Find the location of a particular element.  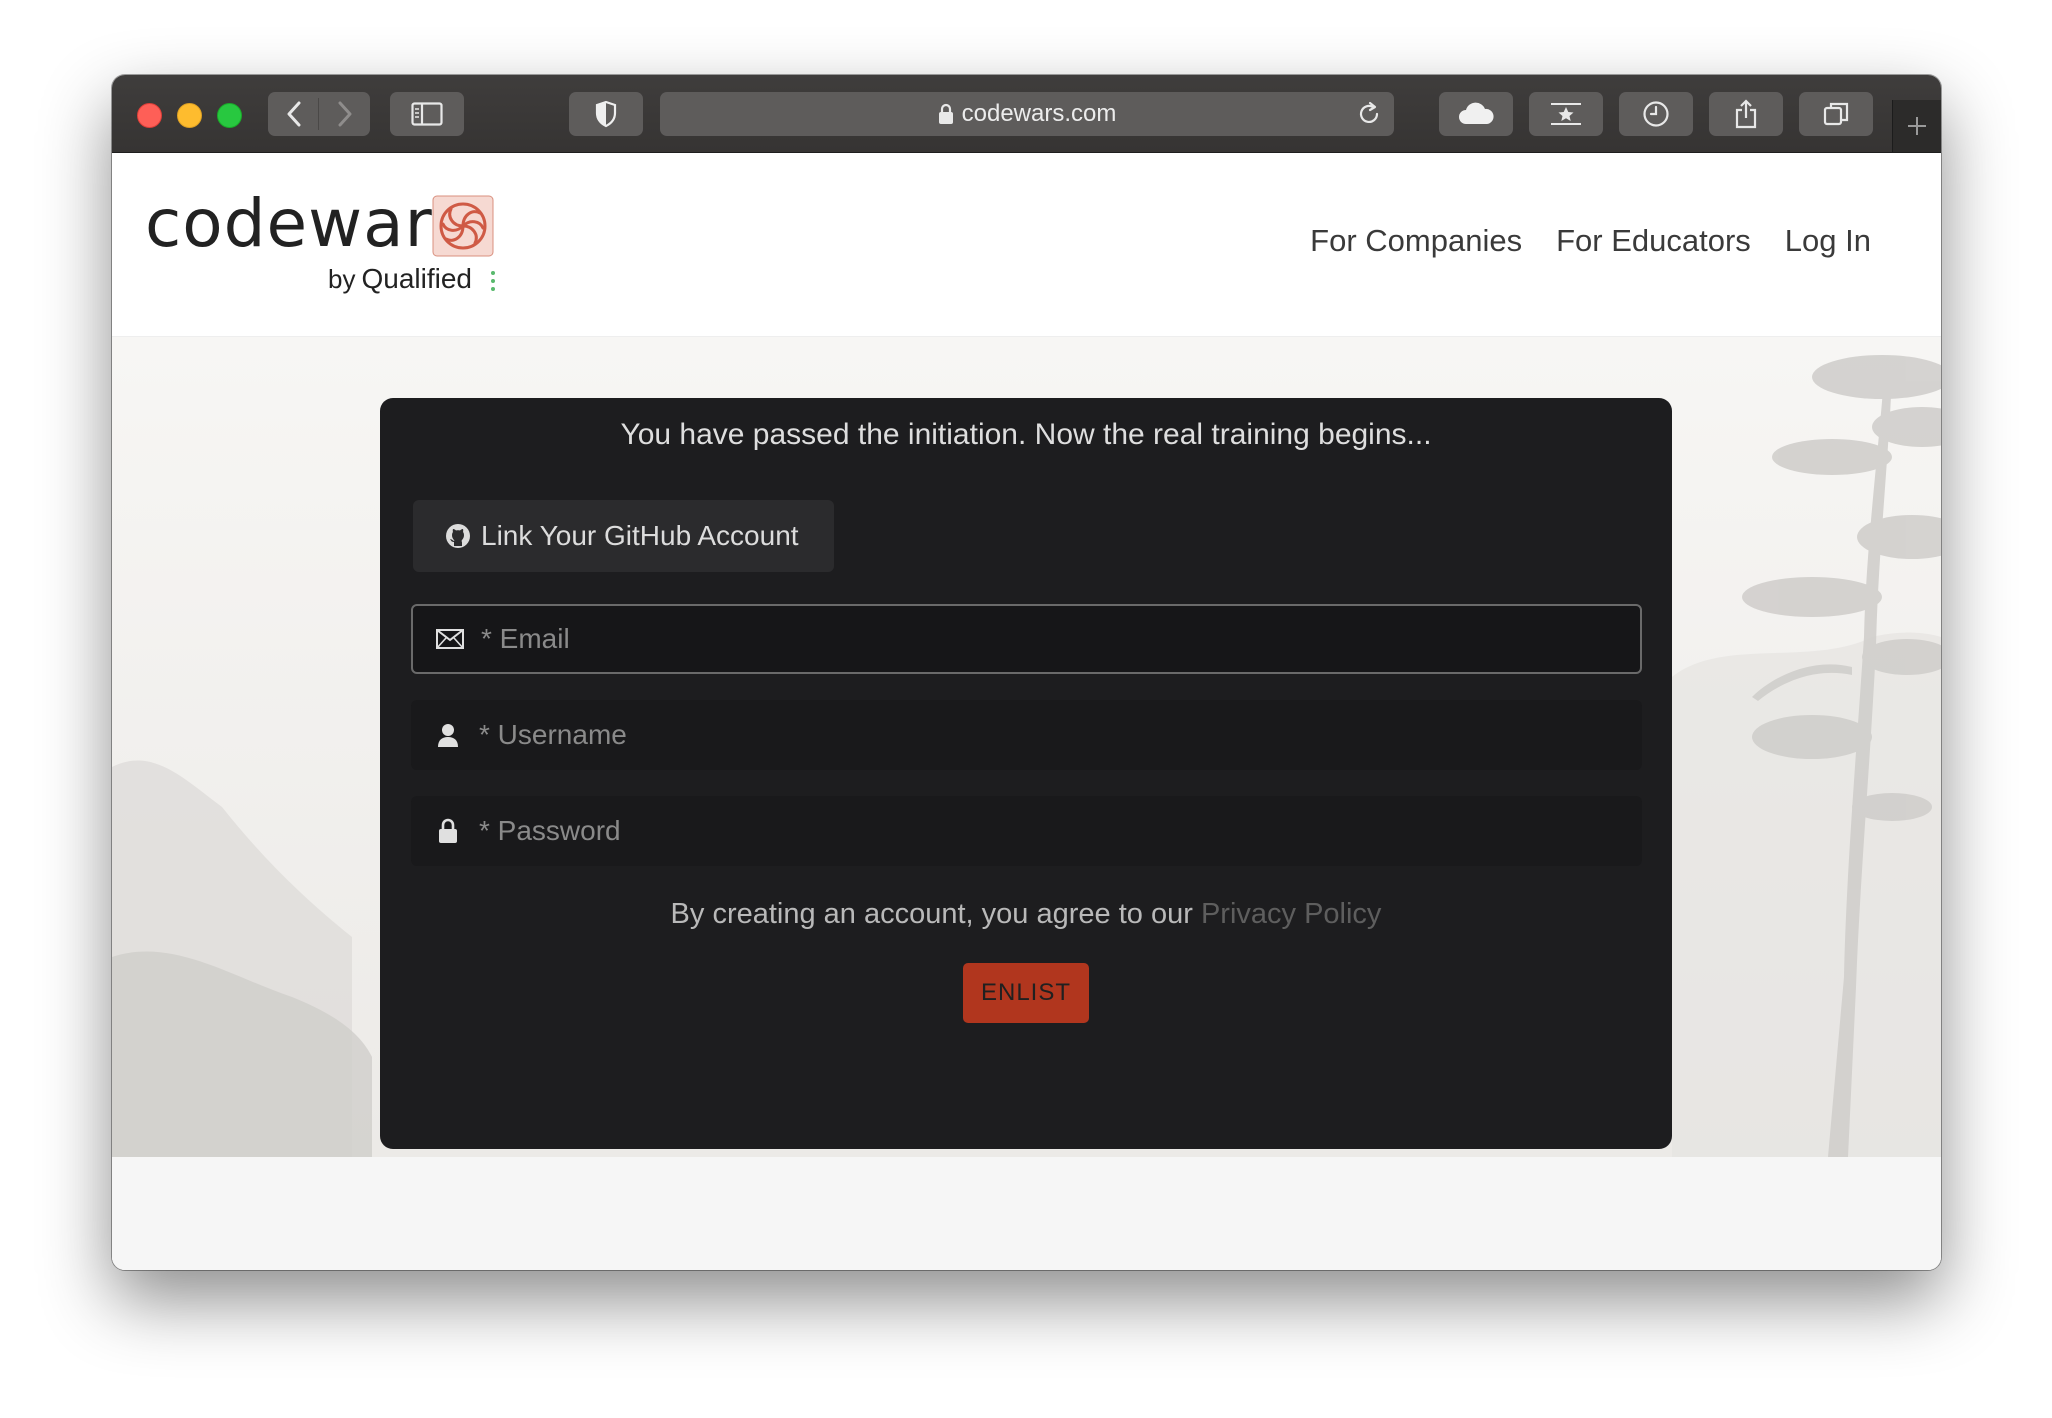

codewars-logo-icon is located at coordinates (463, 226).